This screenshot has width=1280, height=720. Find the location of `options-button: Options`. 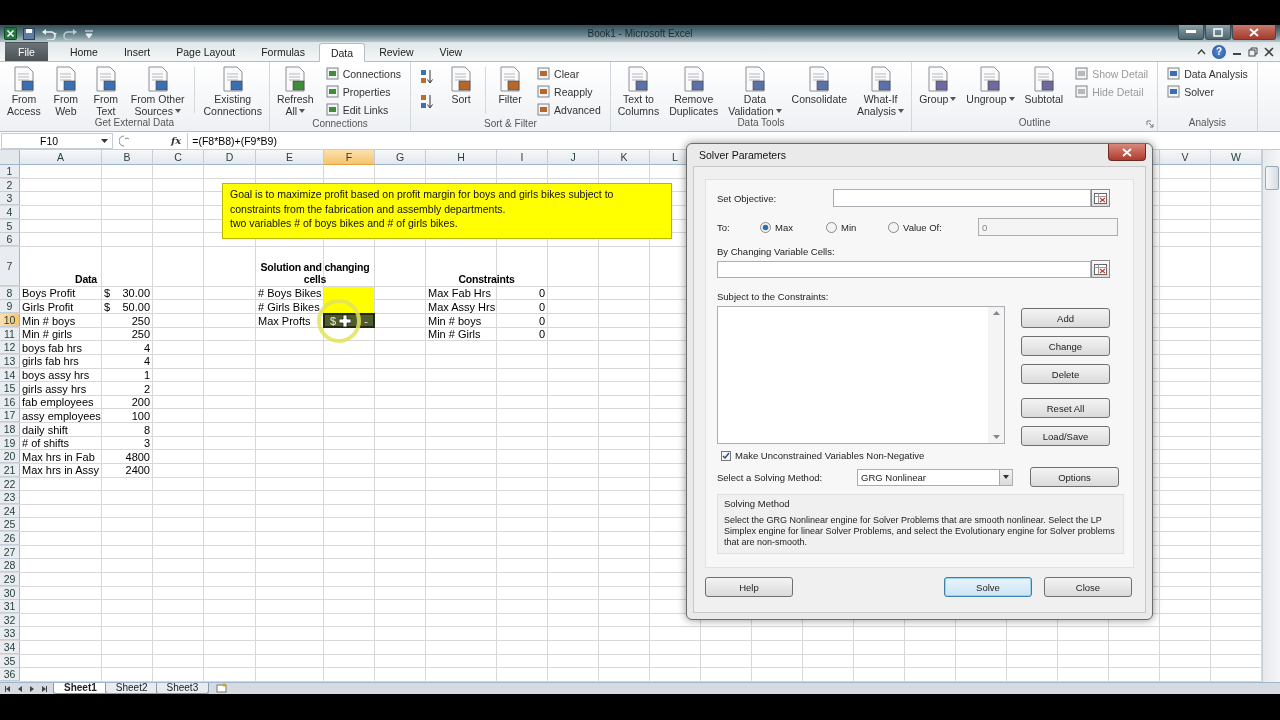

options-button: Options is located at coordinates (1074, 477).